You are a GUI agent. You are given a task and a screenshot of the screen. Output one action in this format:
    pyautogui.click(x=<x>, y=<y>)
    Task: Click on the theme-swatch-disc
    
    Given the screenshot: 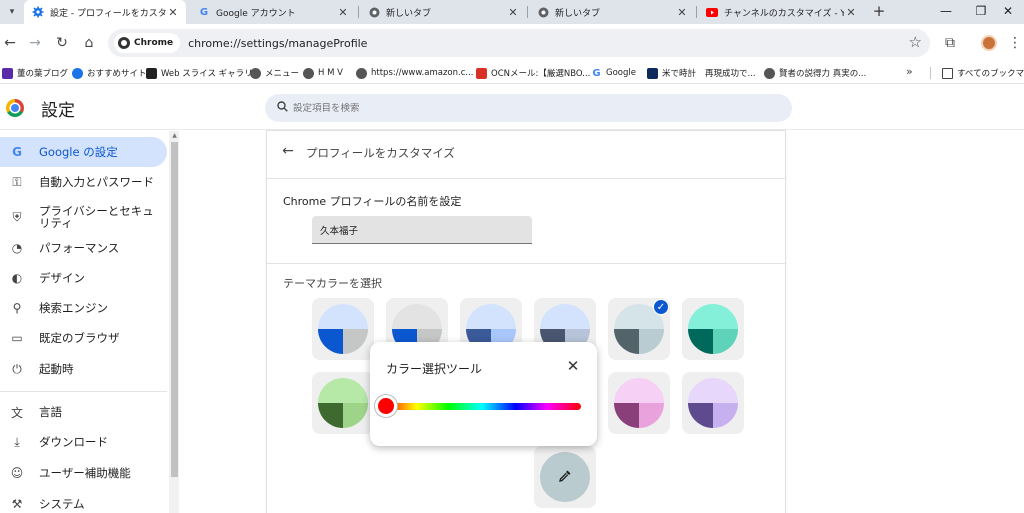 What is the action you would take?
    pyautogui.click(x=639, y=403)
    